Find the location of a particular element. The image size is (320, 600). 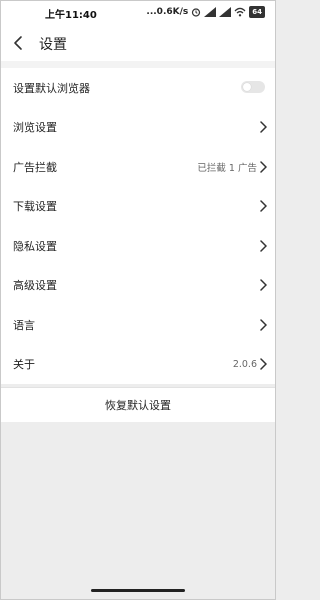

setting-label: 语言 is located at coordinates (24, 325).